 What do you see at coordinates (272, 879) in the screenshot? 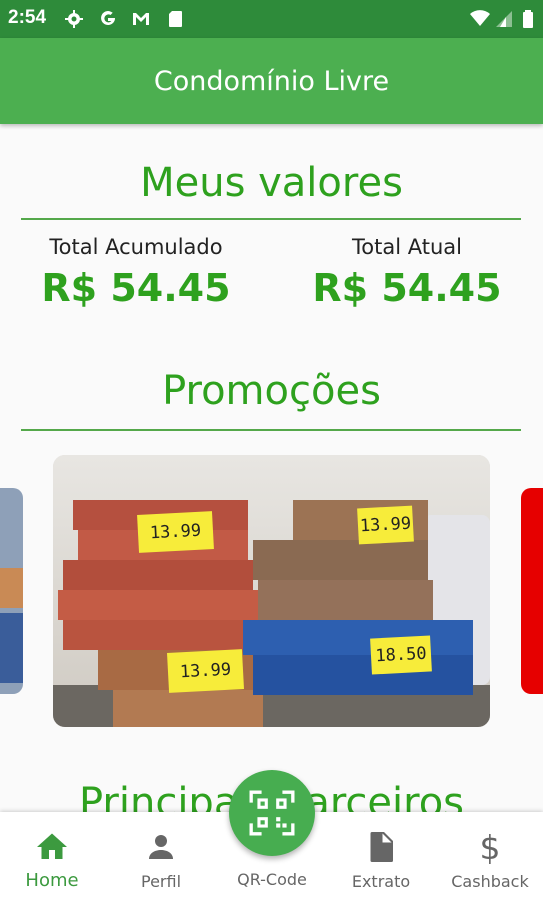
I see `nav-qr-code-label: QR-Code` at bounding box center [272, 879].